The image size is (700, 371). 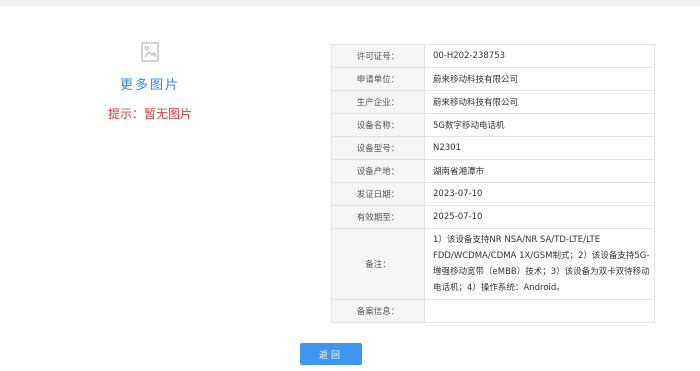 I want to click on row-label: 许可证号：, so click(x=378, y=56).